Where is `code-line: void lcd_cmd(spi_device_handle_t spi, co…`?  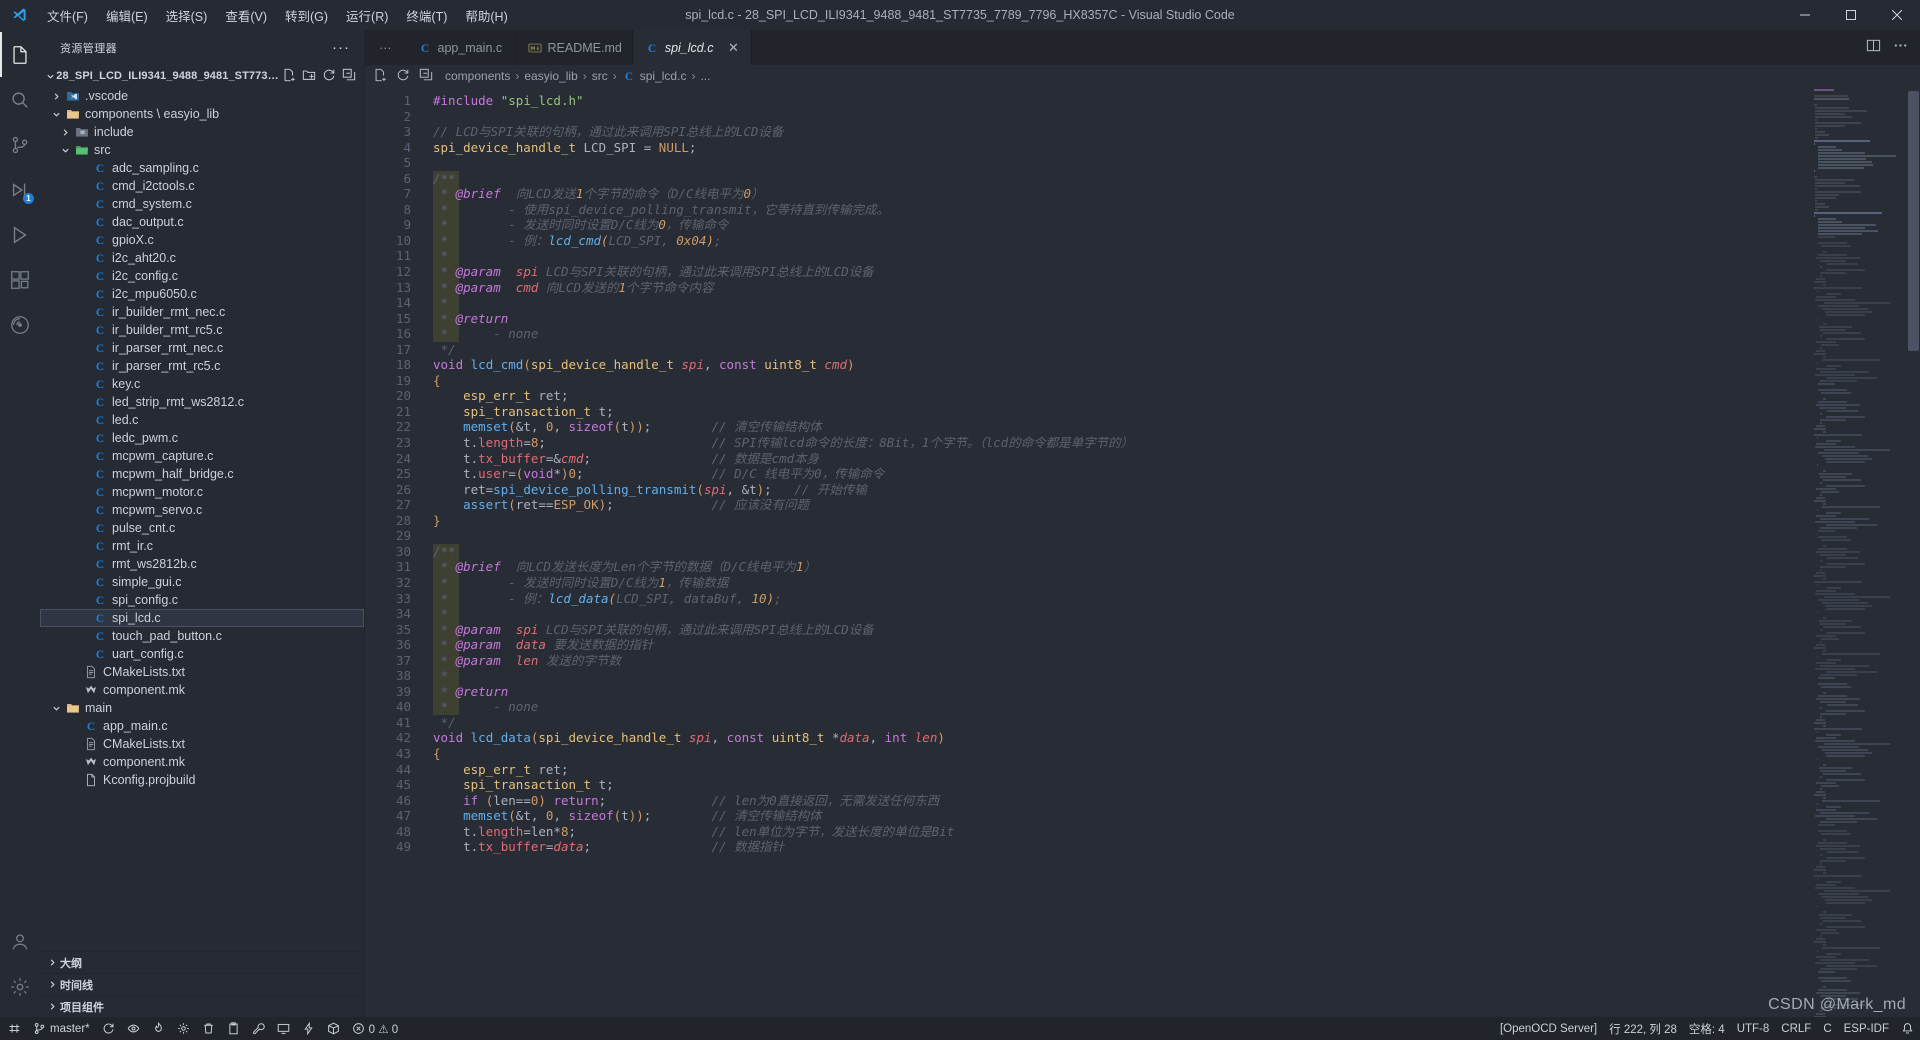
code-line: void lcd_cmd(spi_device_handle_t spi, co… is located at coordinates (1176, 365).